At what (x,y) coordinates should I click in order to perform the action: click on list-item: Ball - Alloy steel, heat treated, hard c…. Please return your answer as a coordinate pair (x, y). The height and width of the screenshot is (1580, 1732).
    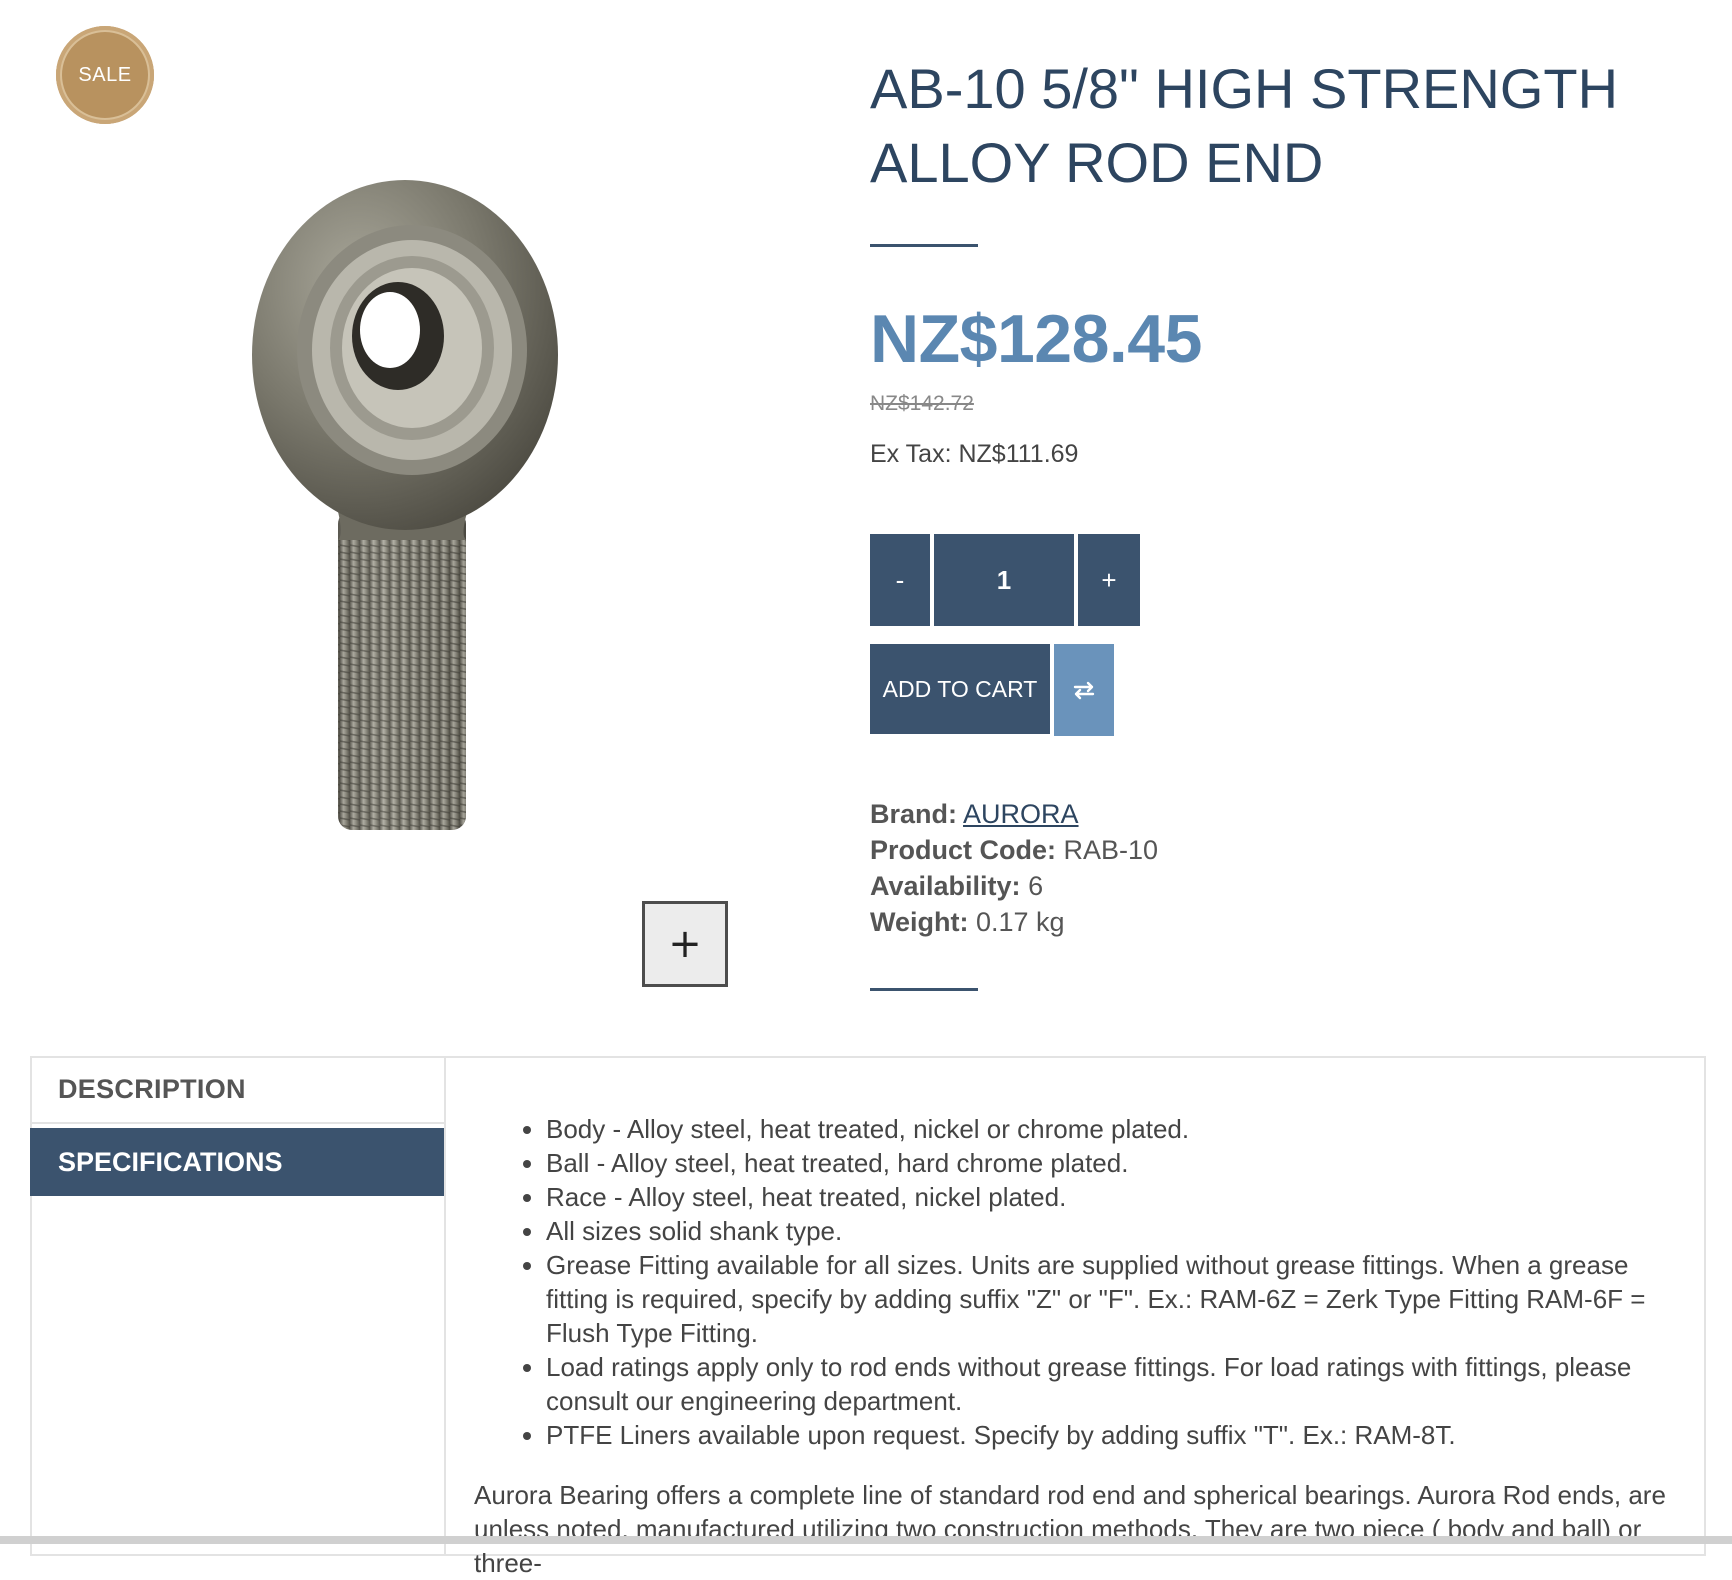
    Looking at the image, I should click on (1108, 1163).